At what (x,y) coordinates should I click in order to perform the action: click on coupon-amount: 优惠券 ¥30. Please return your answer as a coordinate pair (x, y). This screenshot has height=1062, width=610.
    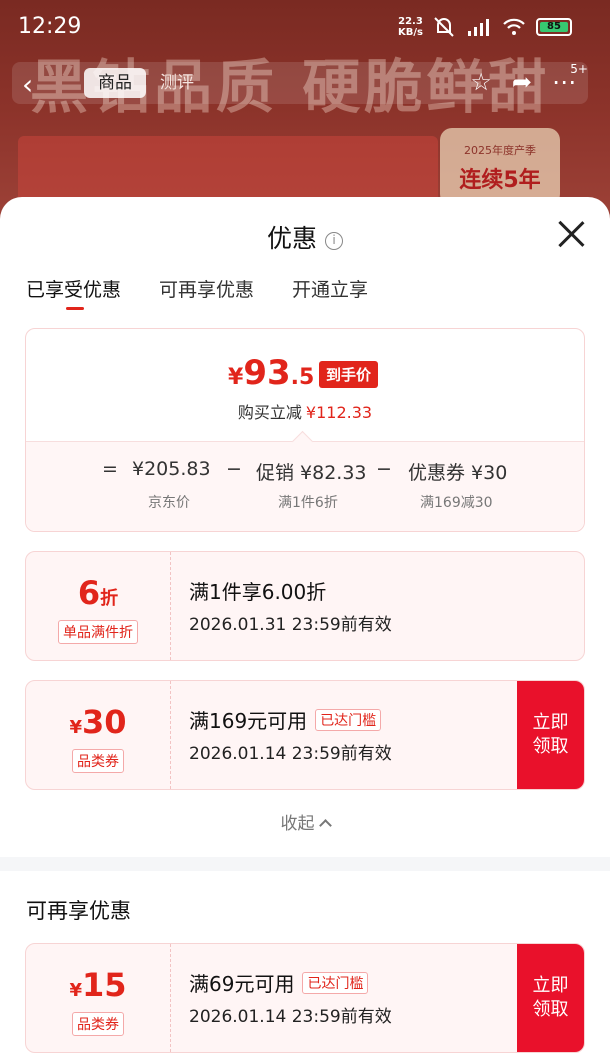
    Looking at the image, I should click on (458, 473).